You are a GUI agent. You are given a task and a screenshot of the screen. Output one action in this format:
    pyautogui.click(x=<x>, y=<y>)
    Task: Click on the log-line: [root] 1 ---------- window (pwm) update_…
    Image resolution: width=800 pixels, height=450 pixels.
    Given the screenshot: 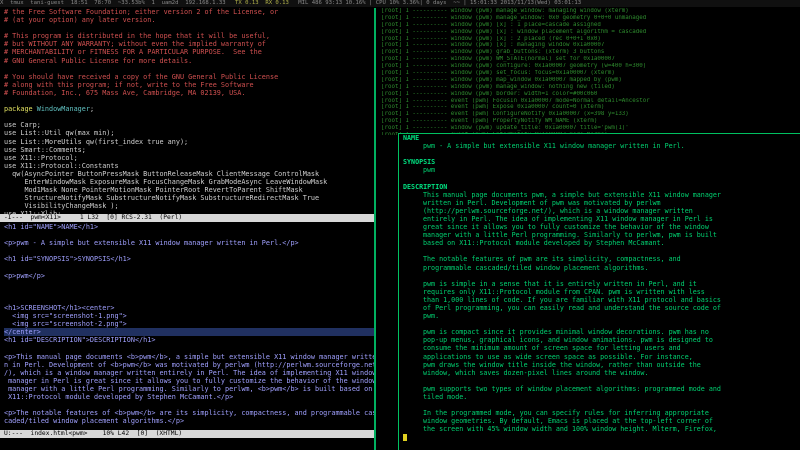 What is the action you would take?
    pyautogui.click(x=505, y=128)
    